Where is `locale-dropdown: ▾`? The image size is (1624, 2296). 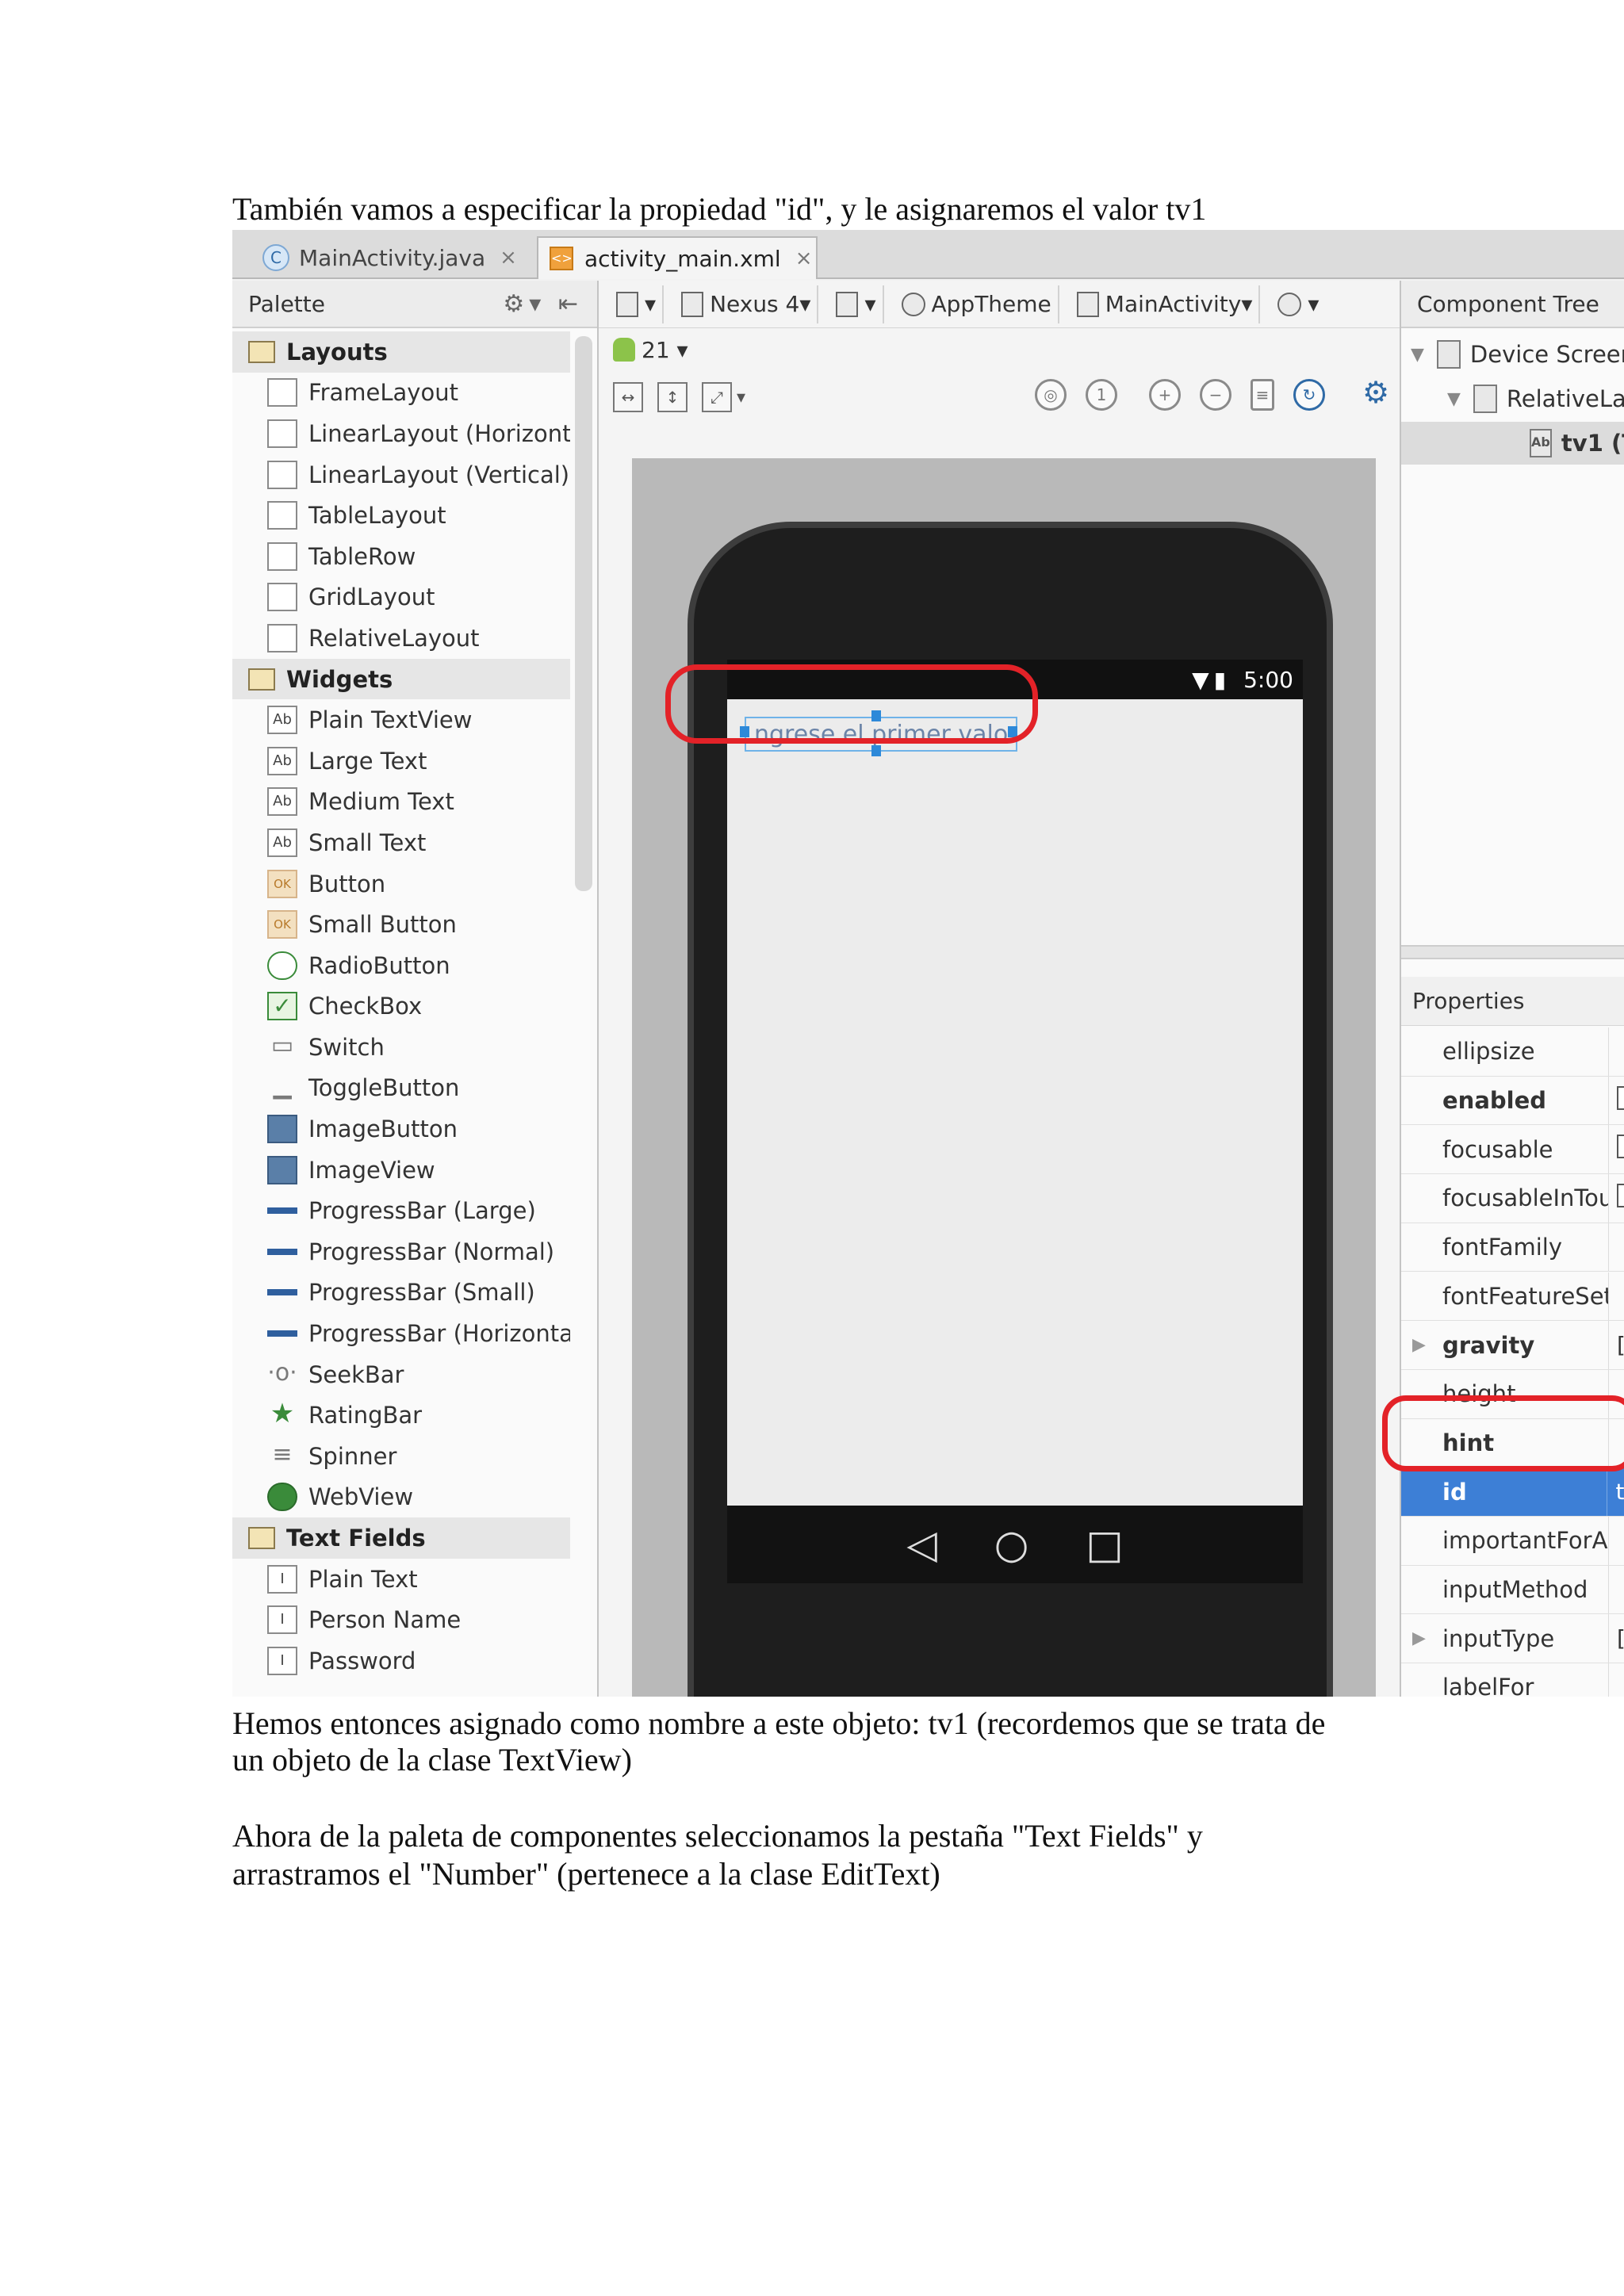 locale-dropdown: ▾ is located at coordinates (1298, 304).